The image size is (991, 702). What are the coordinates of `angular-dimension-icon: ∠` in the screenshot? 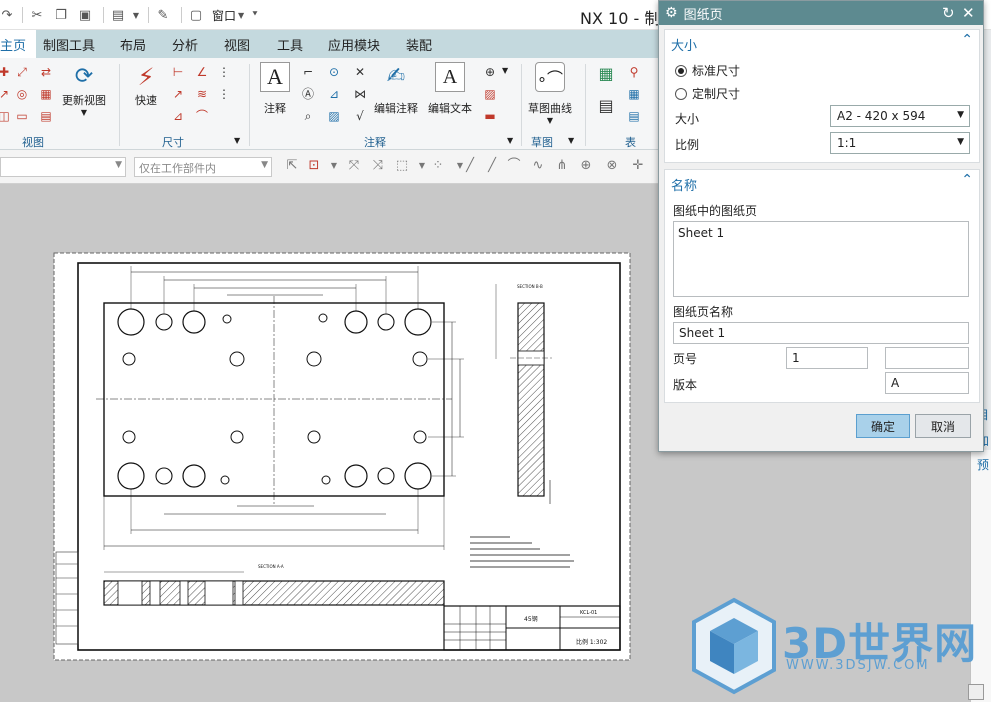 It's located at (202, 72).